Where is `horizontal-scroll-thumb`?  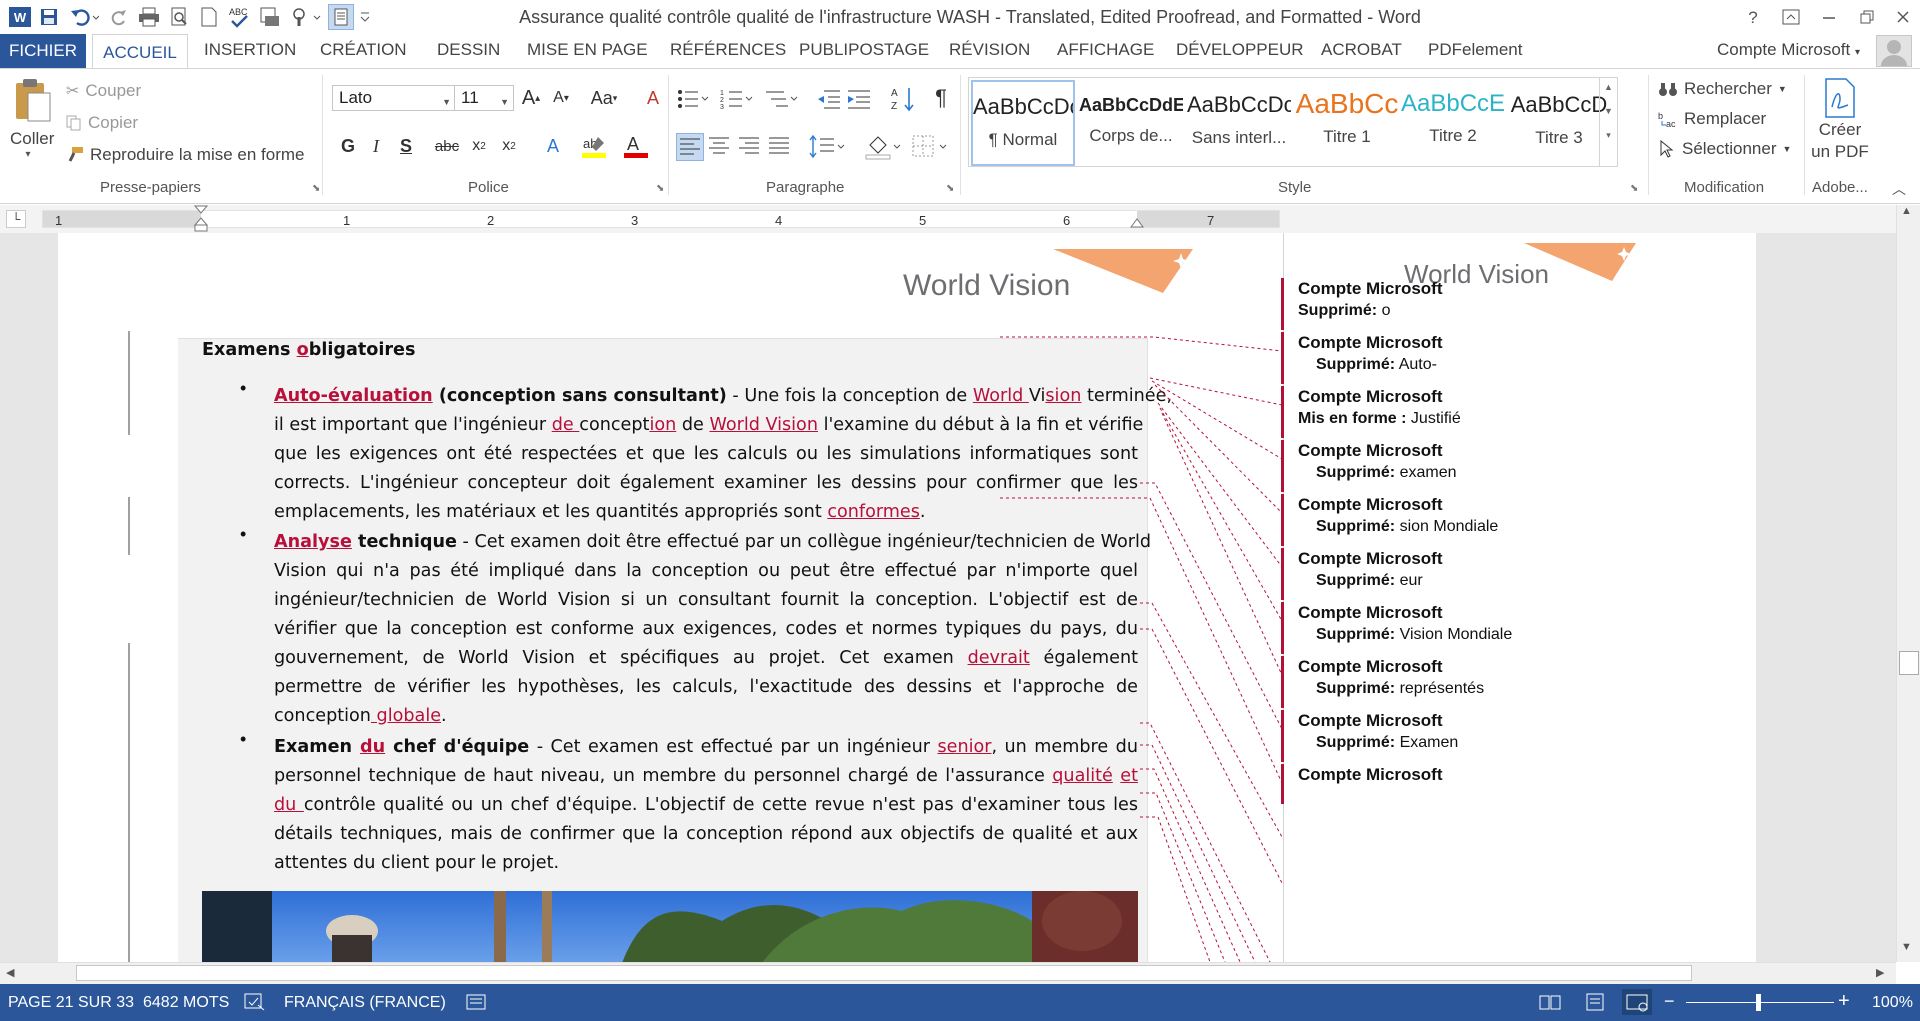 horizontal-scroll-thumb is located at coordinates (884, 973).